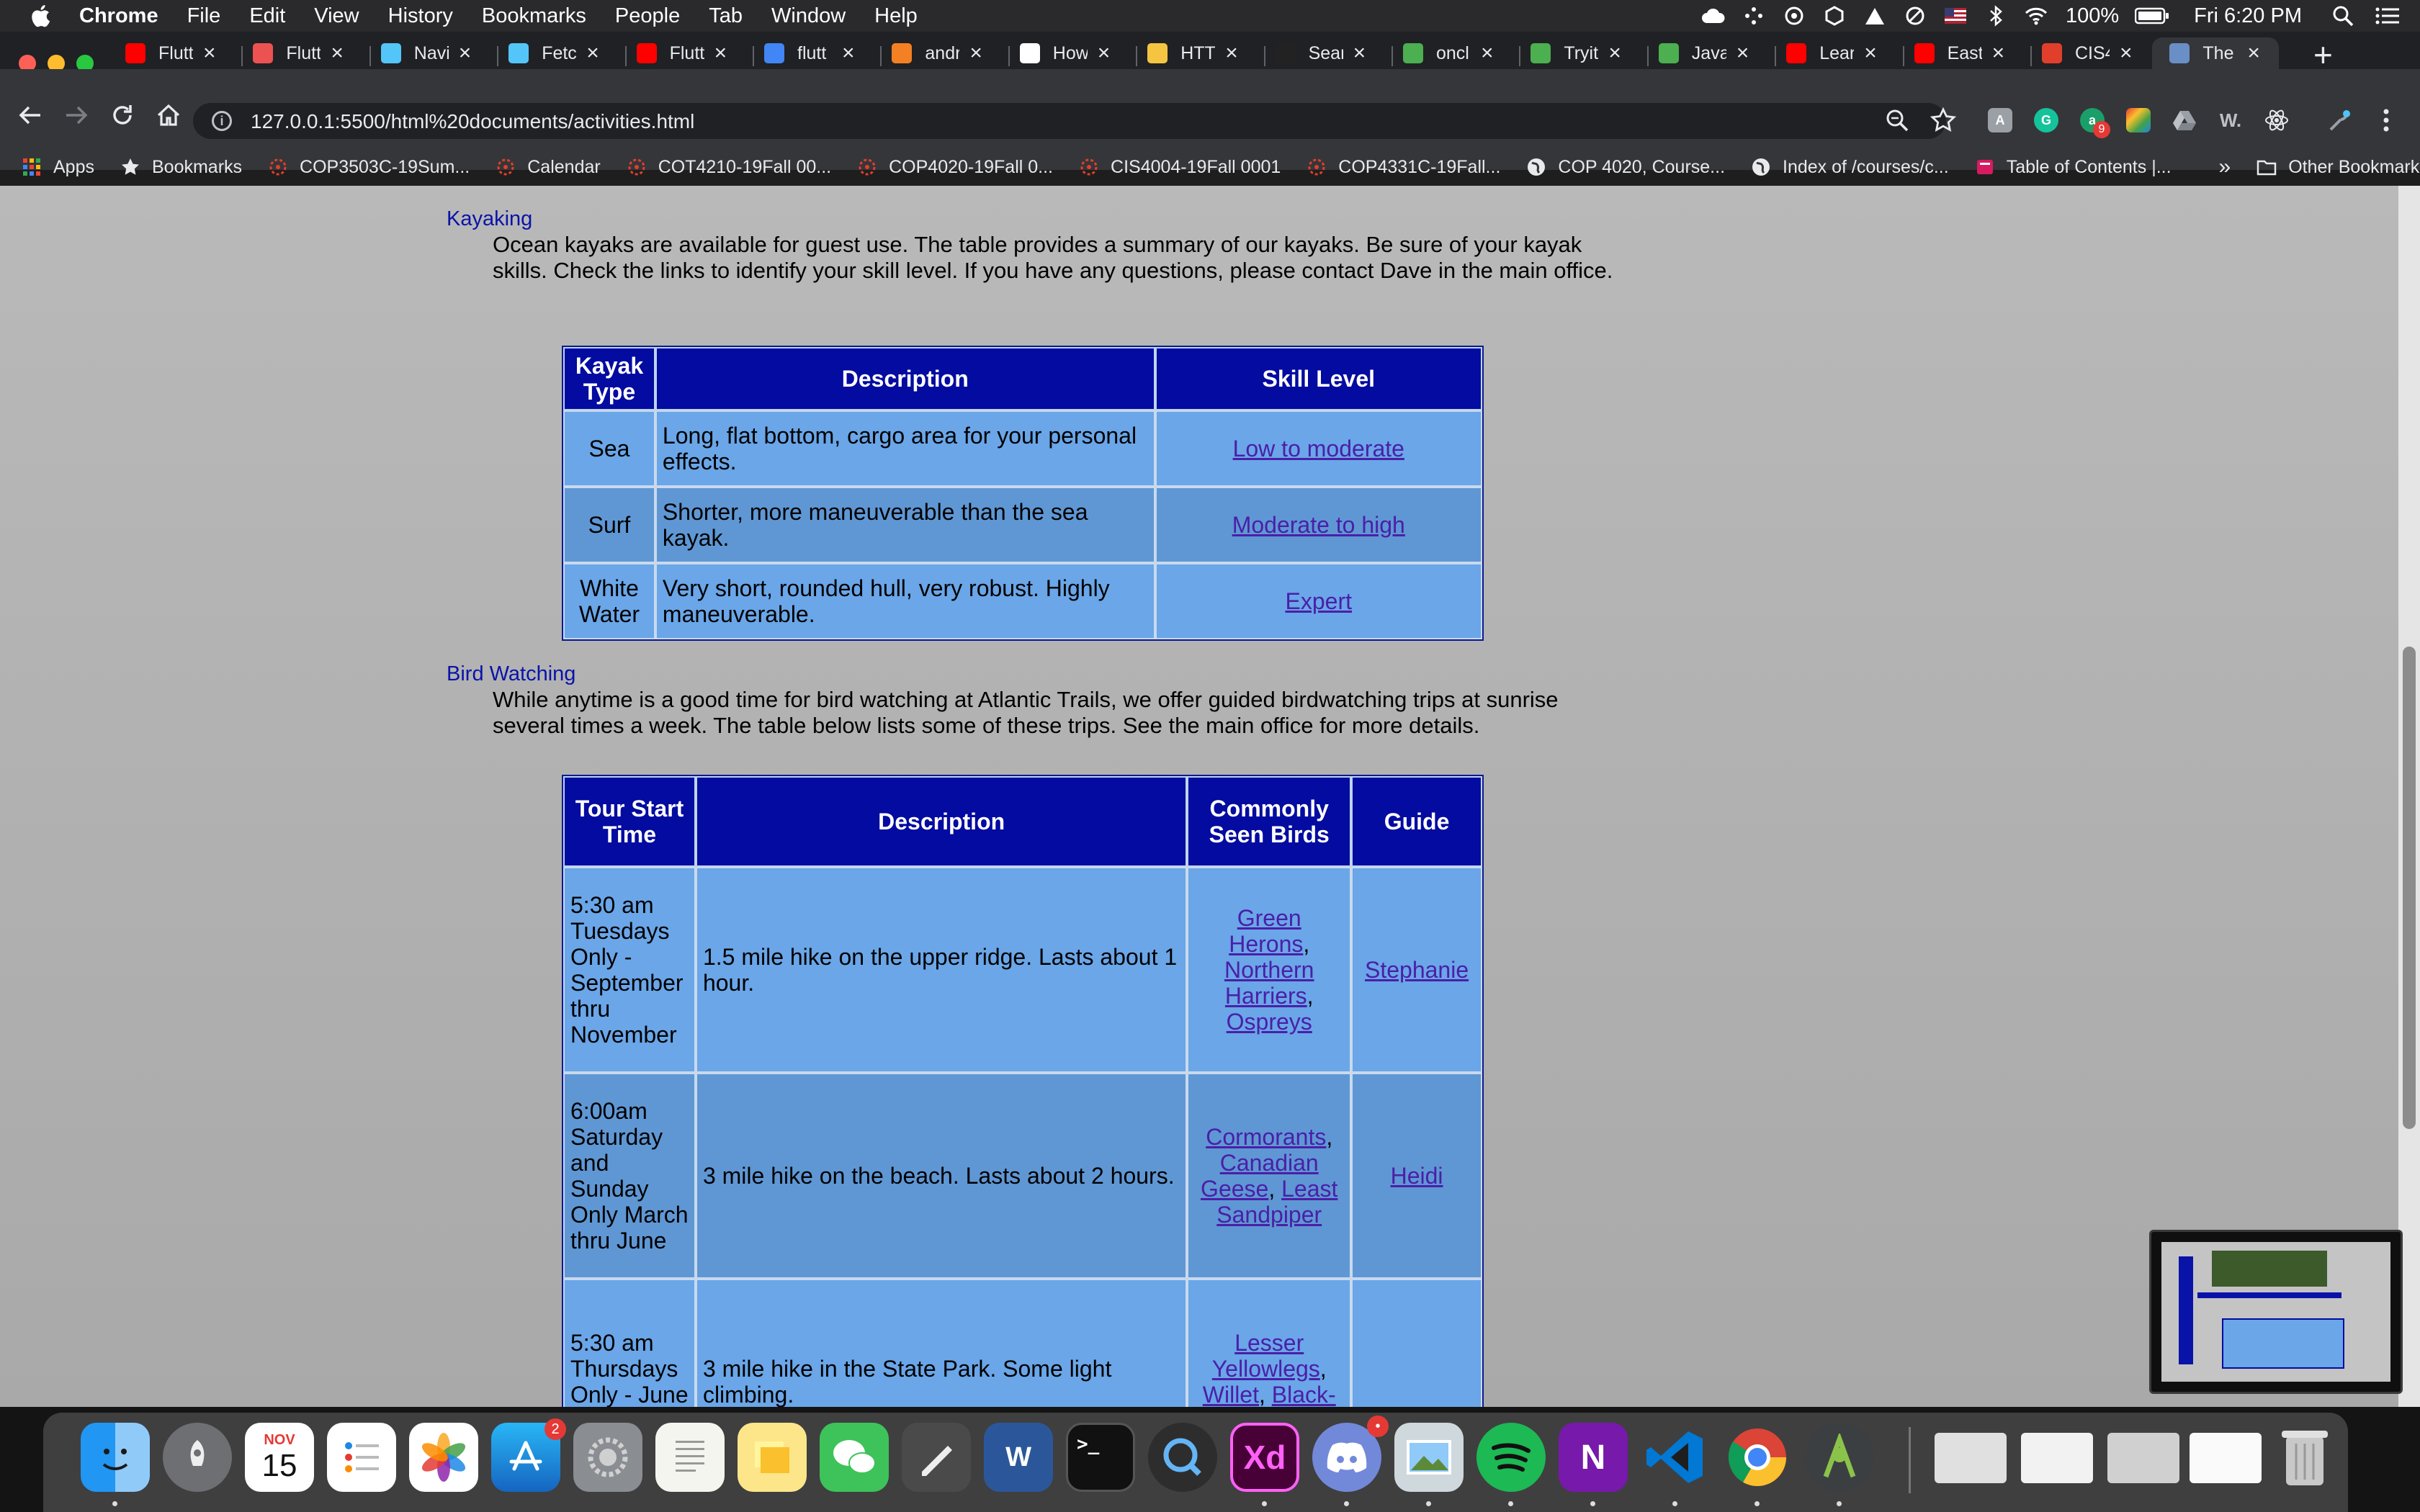  What do you see at coordinates (267, 16) in the screenshot?
I see `menu-edit: Edit` at bounding box center [267, 16].